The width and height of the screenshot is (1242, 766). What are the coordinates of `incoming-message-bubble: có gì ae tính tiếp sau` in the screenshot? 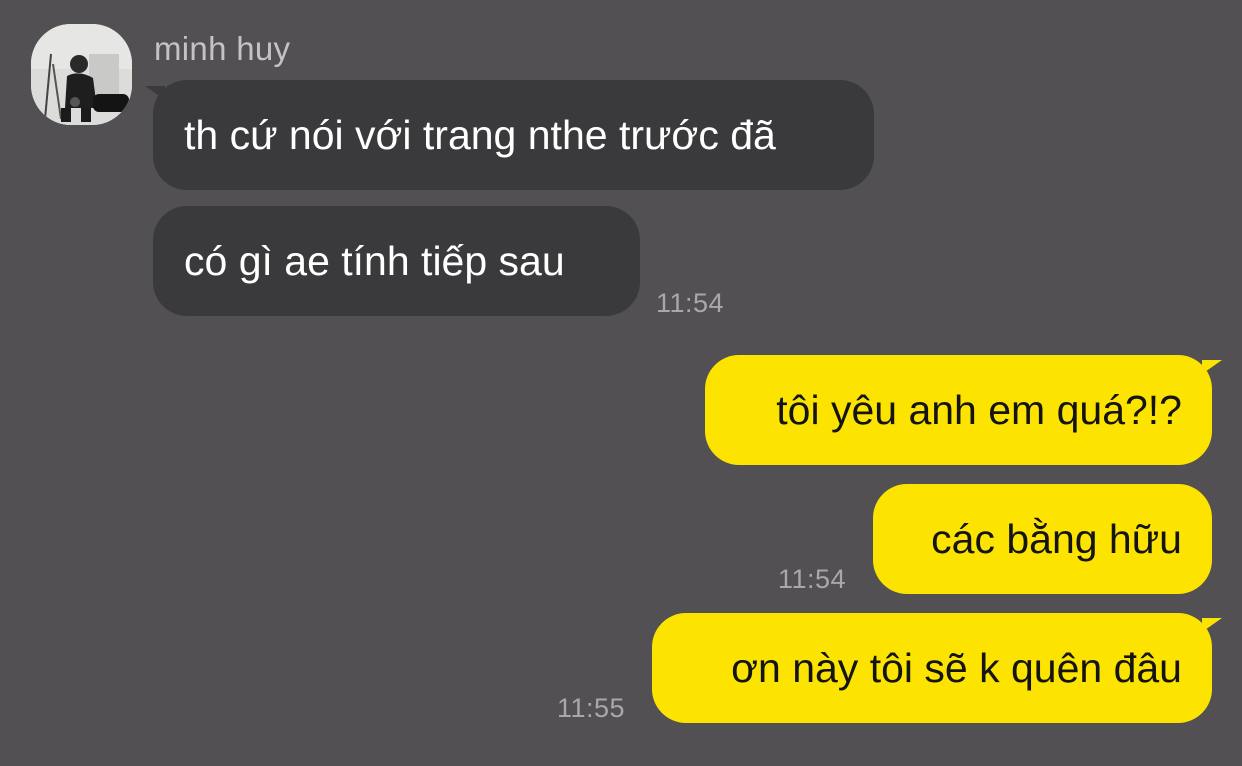 It's located at (396, 261).